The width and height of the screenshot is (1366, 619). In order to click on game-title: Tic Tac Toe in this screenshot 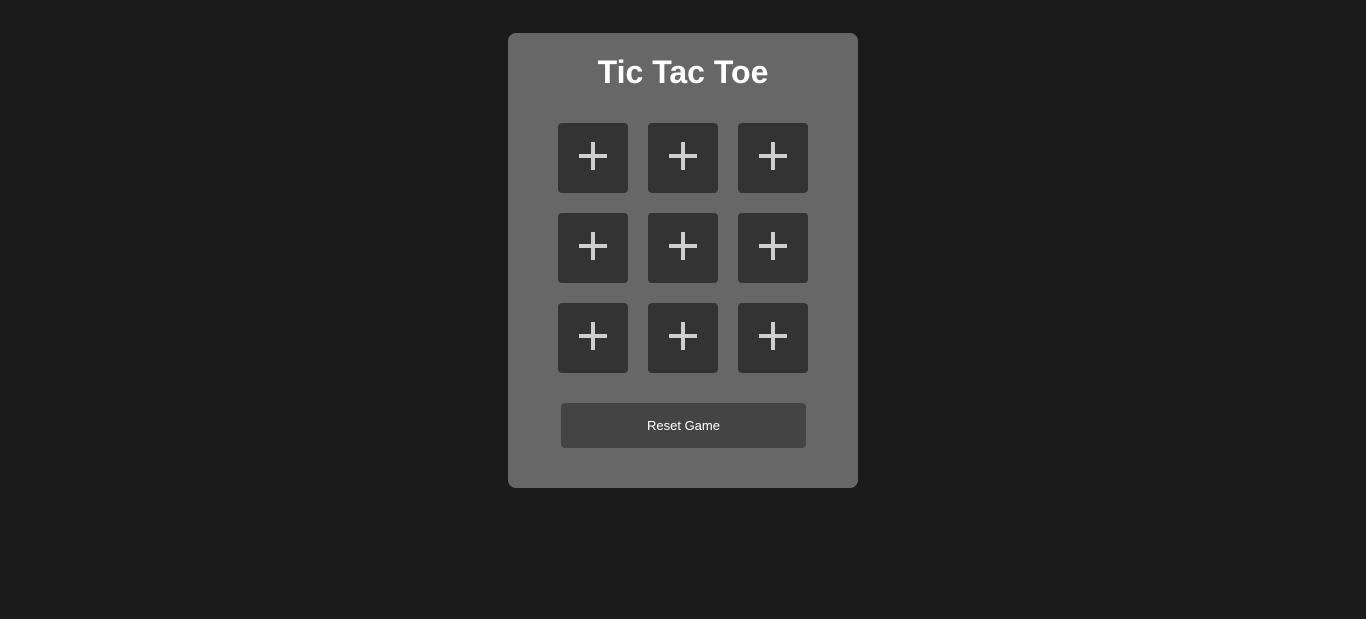, I will do `click(683, 72)`.